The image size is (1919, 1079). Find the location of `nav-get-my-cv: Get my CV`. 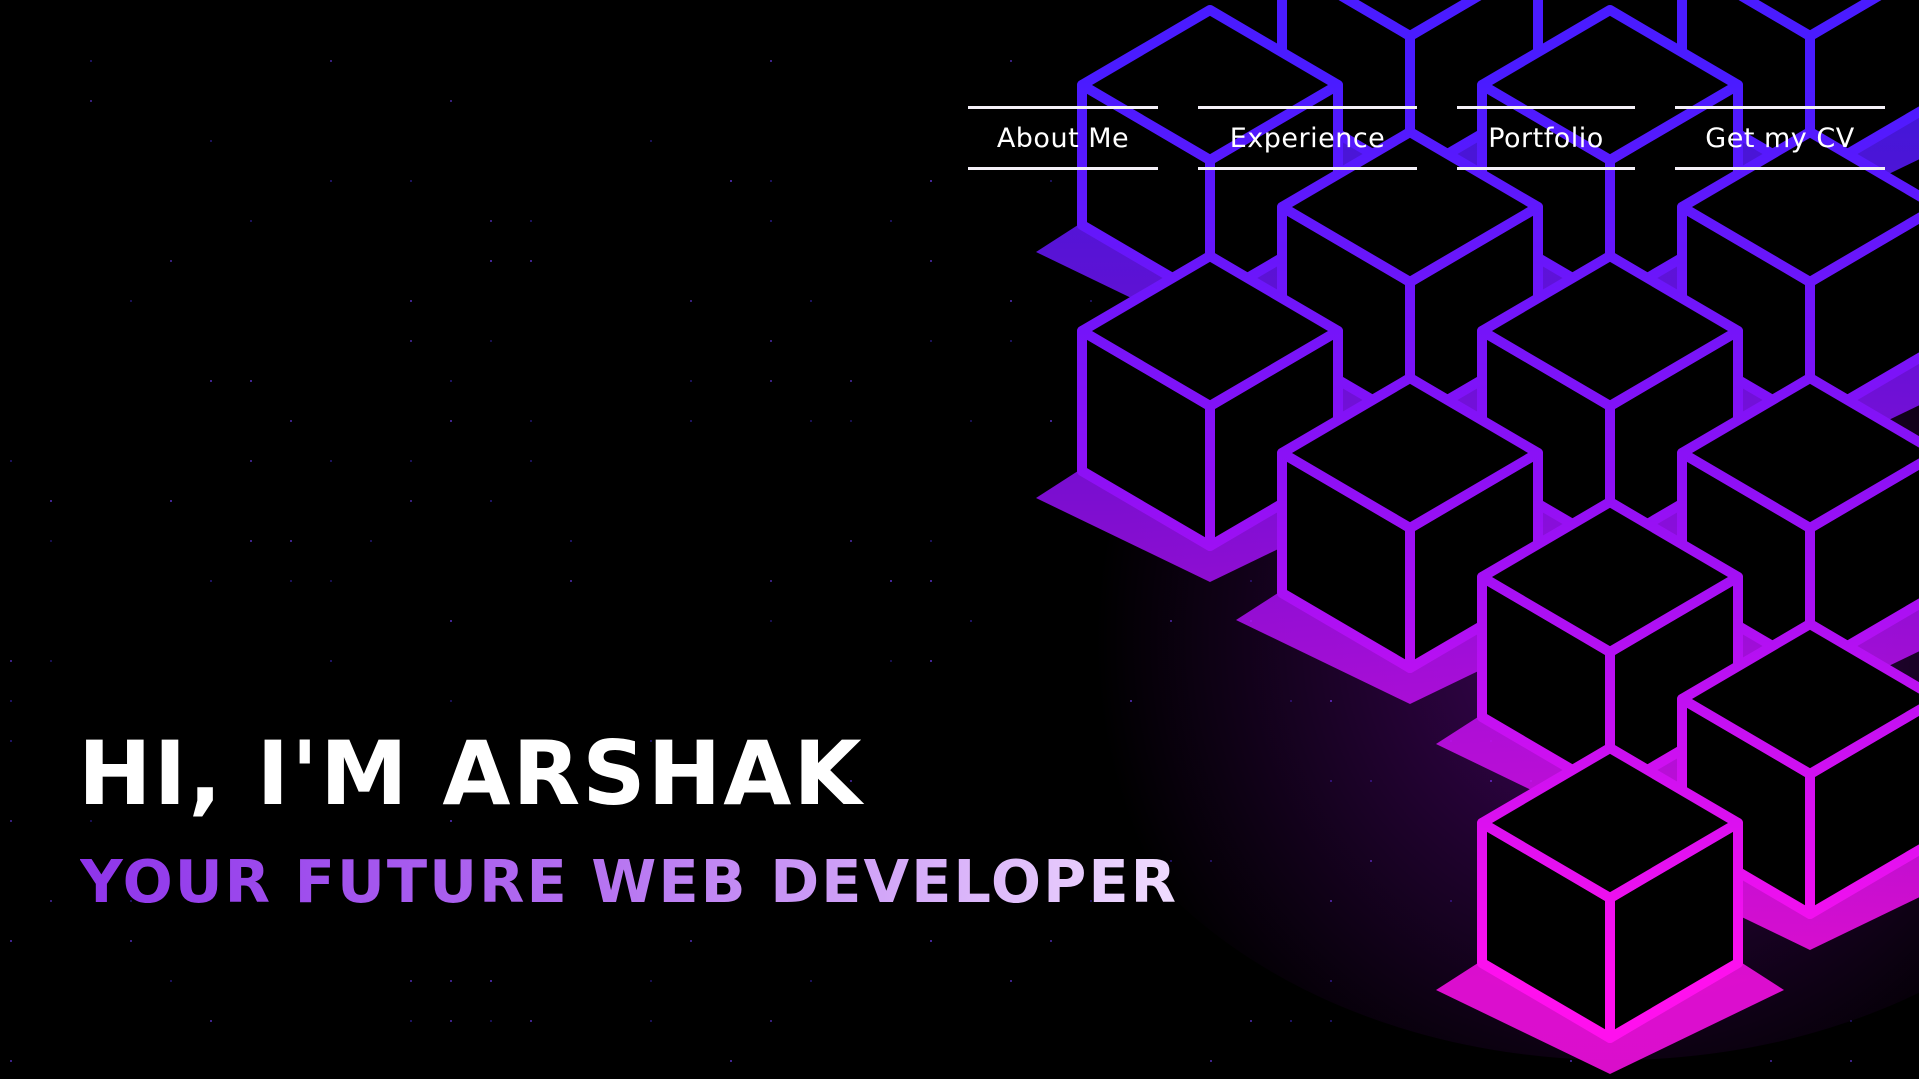

nav-get-my-cv: Get my CV is located at coordinates (1780, 138).